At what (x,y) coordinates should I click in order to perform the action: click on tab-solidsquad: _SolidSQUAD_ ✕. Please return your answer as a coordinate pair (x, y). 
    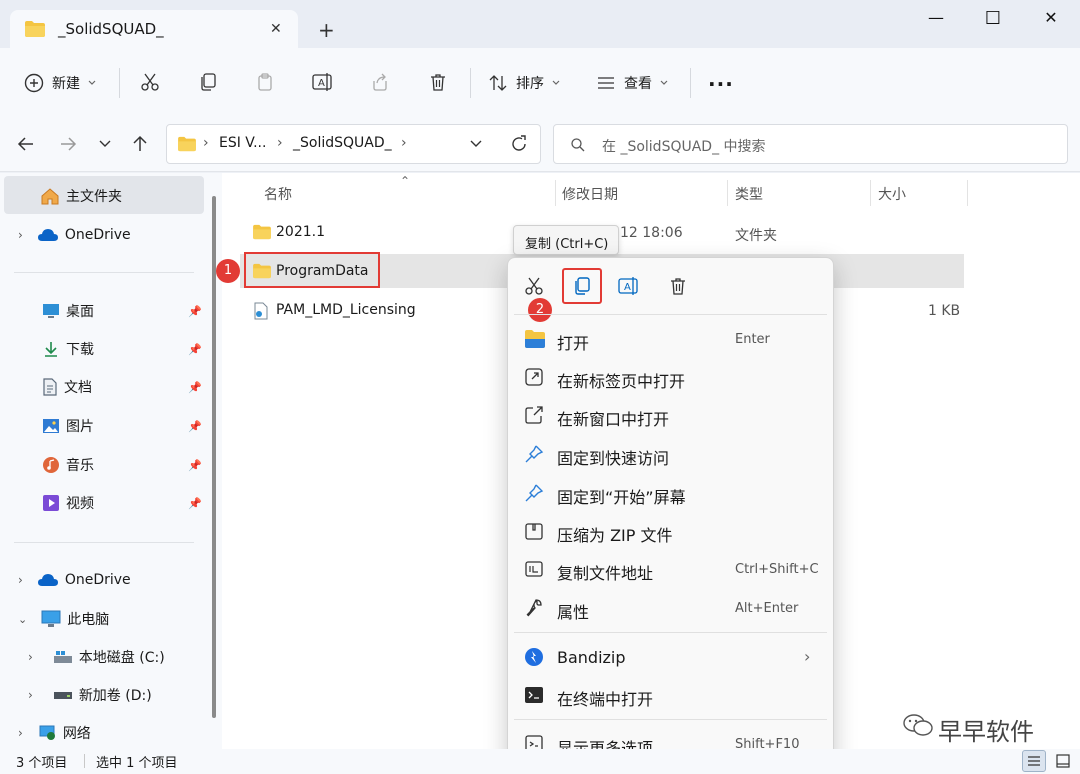
    Looking at the image, I should click on (154, 29).